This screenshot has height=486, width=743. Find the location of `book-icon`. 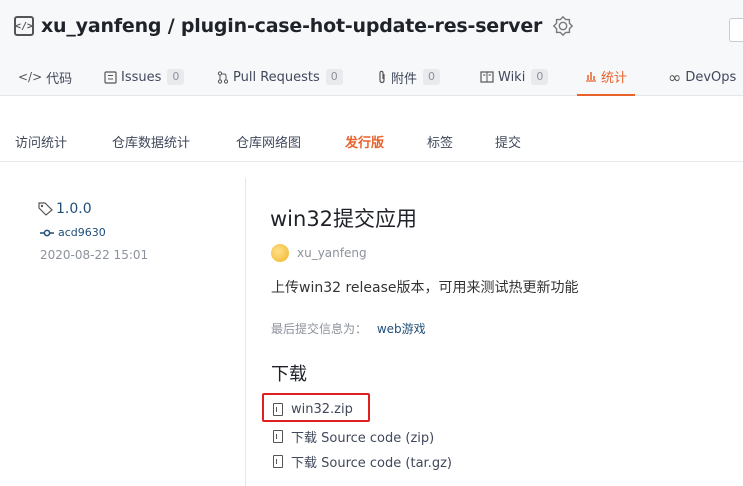

book-icon is located at coordinates (487, 77).